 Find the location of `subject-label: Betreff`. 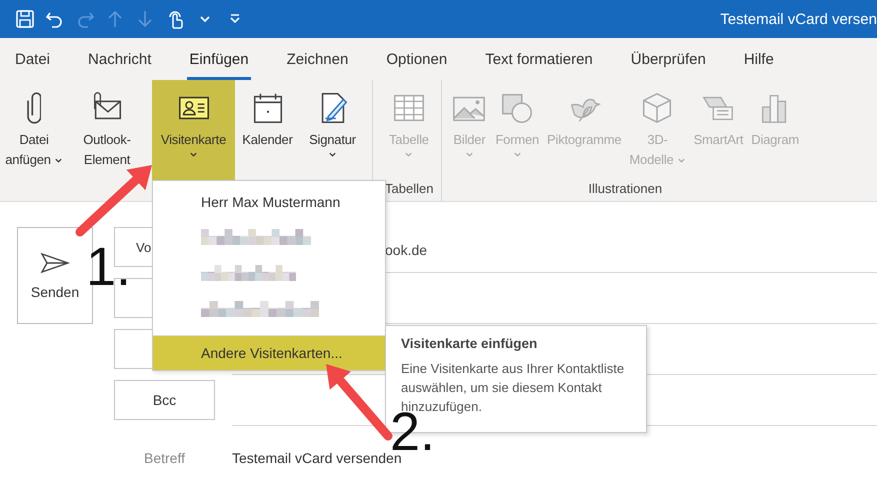

subject-label: Betreff is located at coordinates (164, 458).